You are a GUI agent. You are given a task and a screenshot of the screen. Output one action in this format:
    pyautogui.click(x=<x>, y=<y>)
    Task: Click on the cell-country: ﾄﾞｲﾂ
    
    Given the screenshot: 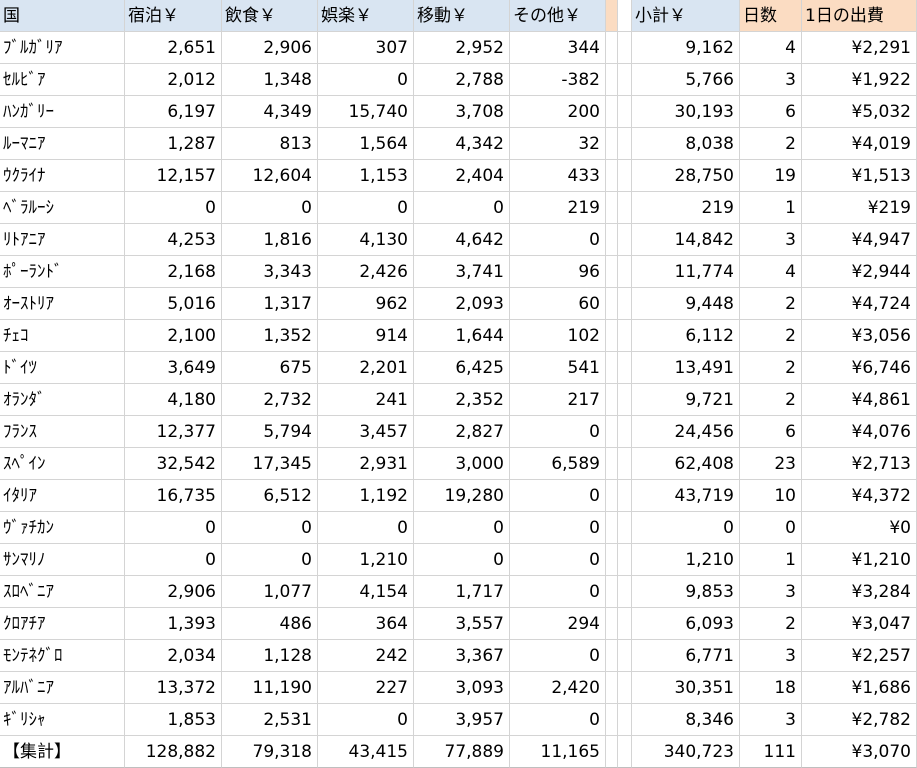 What is the action you would take?
    pyautogui.click(x=62, y=368)
    